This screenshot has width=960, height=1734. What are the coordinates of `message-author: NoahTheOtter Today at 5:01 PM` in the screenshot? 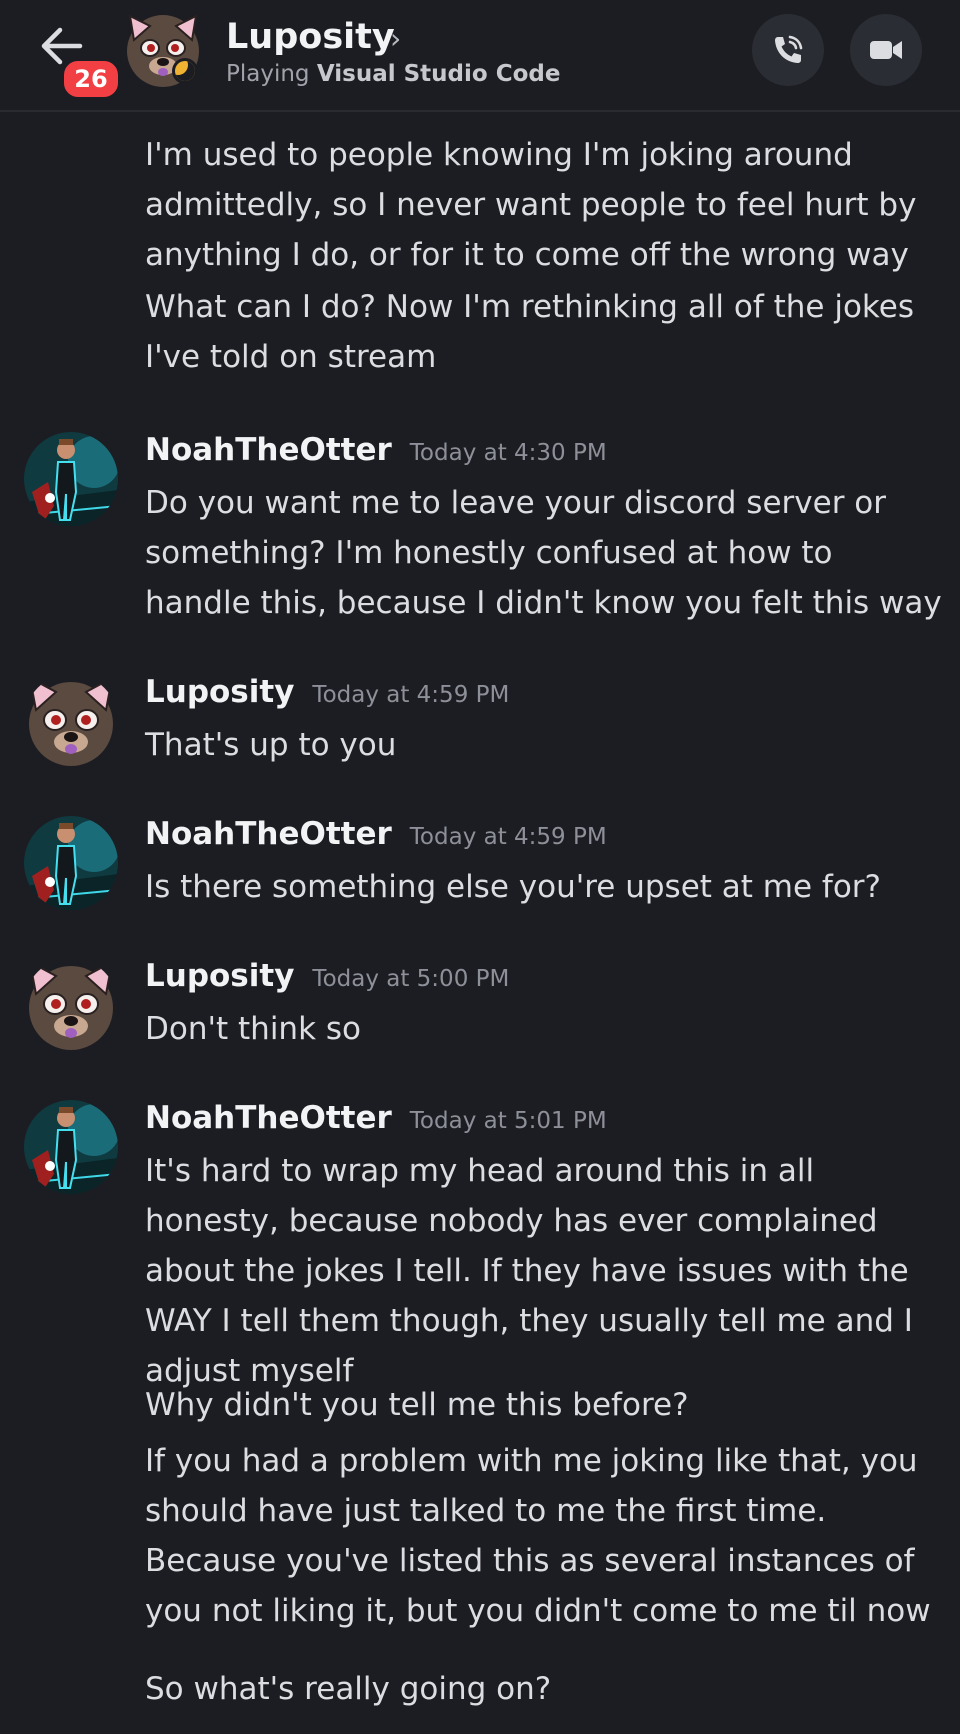 It's located at (376, 1118).